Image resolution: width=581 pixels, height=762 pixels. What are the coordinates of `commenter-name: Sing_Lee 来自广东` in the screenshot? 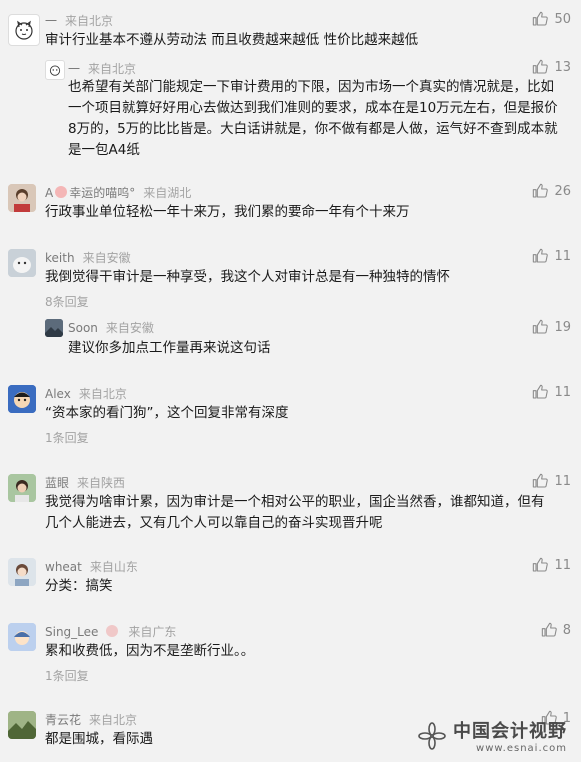 It's located at (110, 631).